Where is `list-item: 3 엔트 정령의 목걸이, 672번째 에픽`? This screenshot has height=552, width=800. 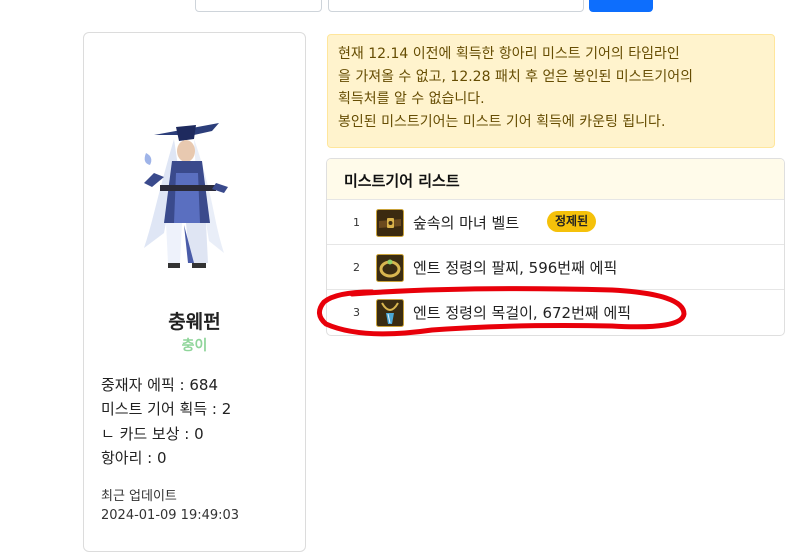 list-item: 3 엔트 정령의 목걸이, 672번째 에픽 is located at coordinates (555, 312).